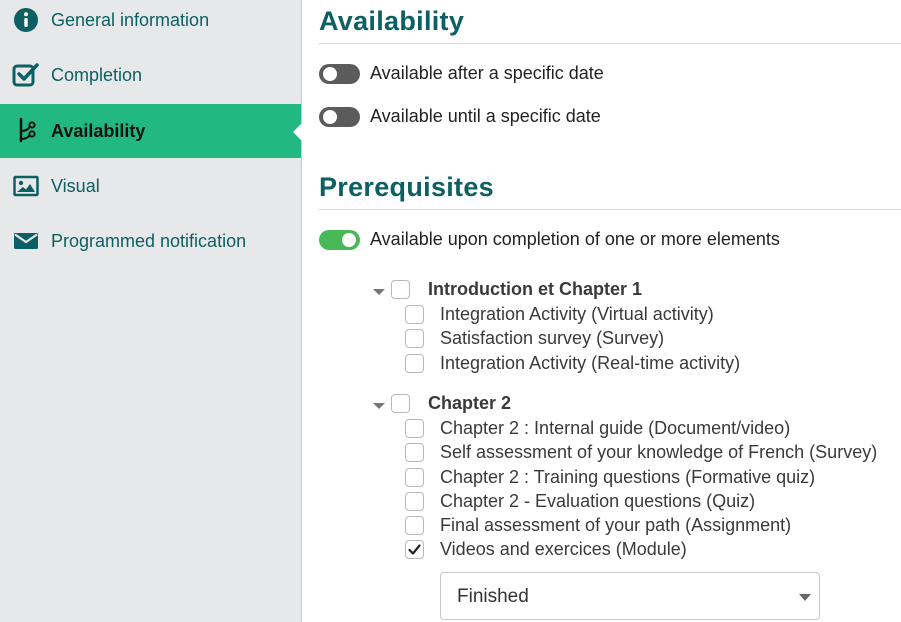 This screenshot has height=622, width=901. I want to click on item-label: Integration Activity (Virtual activity), so click(577, 314).